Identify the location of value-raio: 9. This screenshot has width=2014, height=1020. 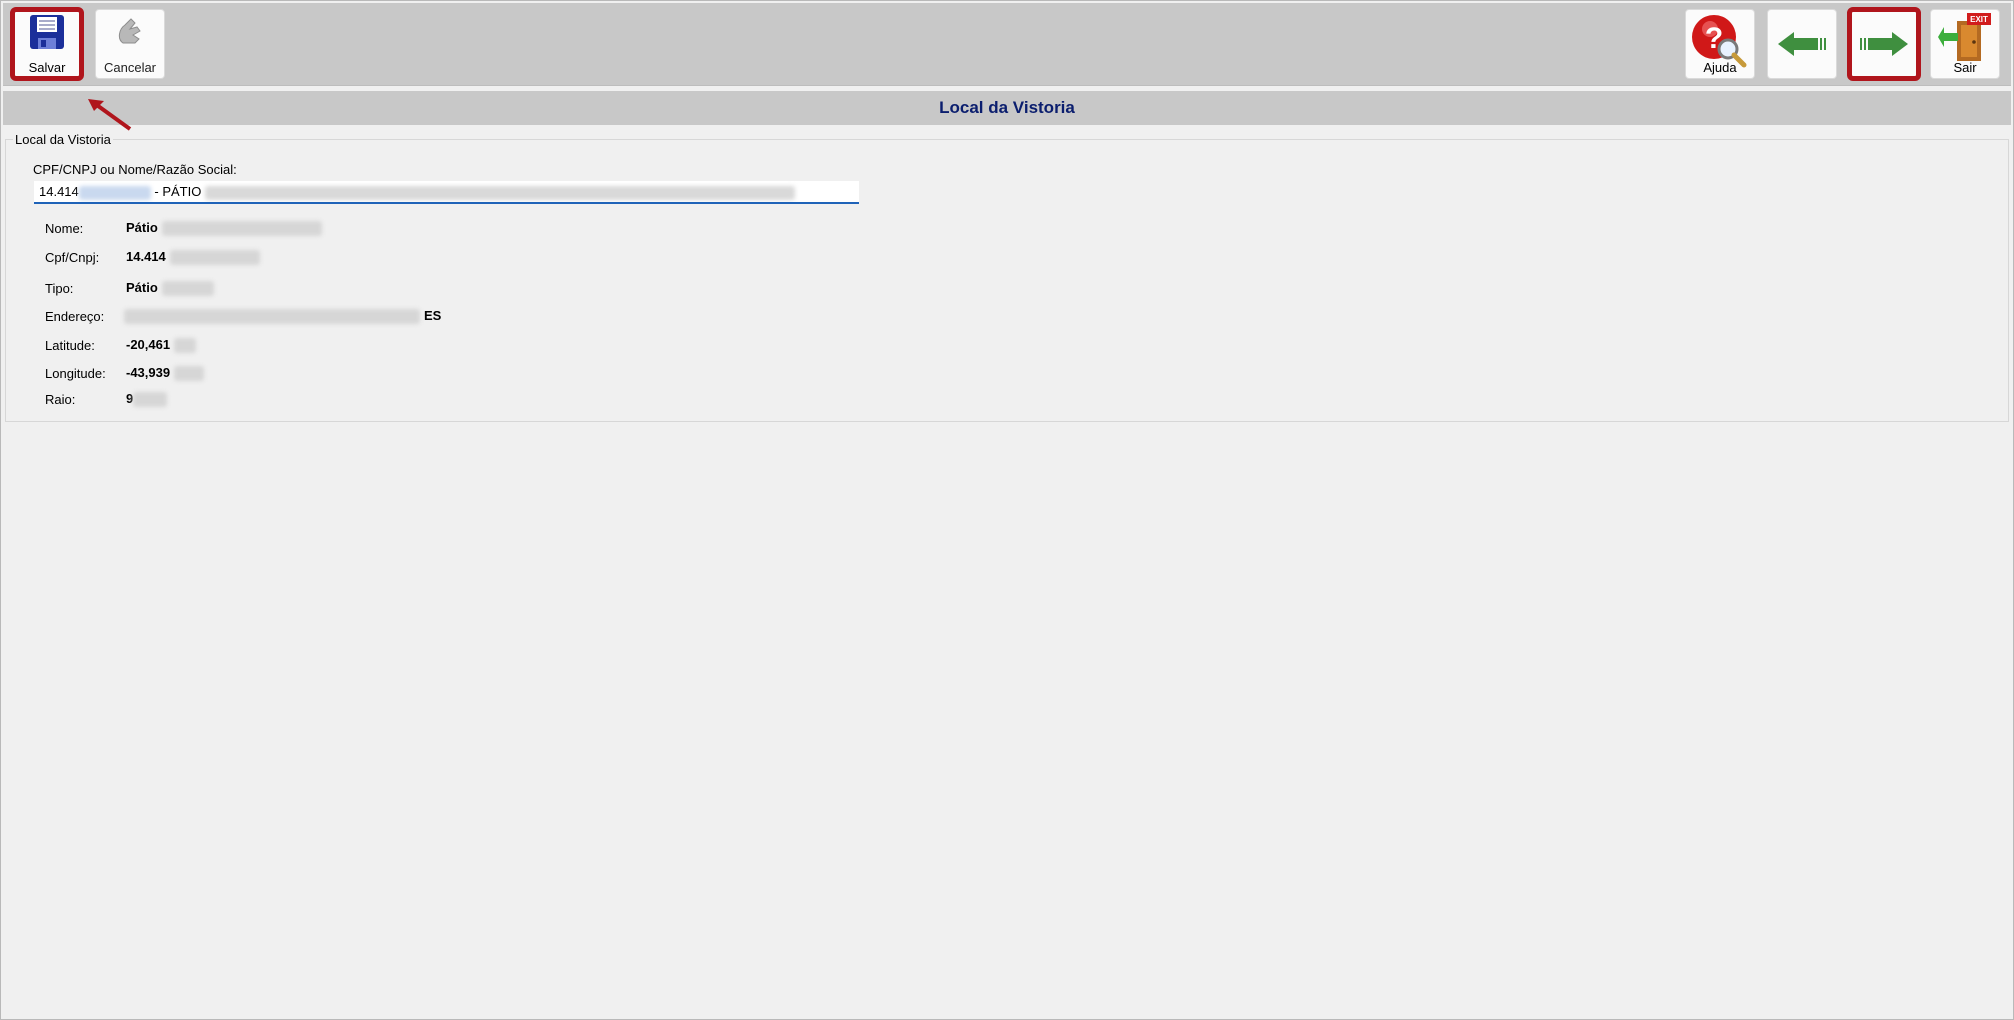
(147, 399).